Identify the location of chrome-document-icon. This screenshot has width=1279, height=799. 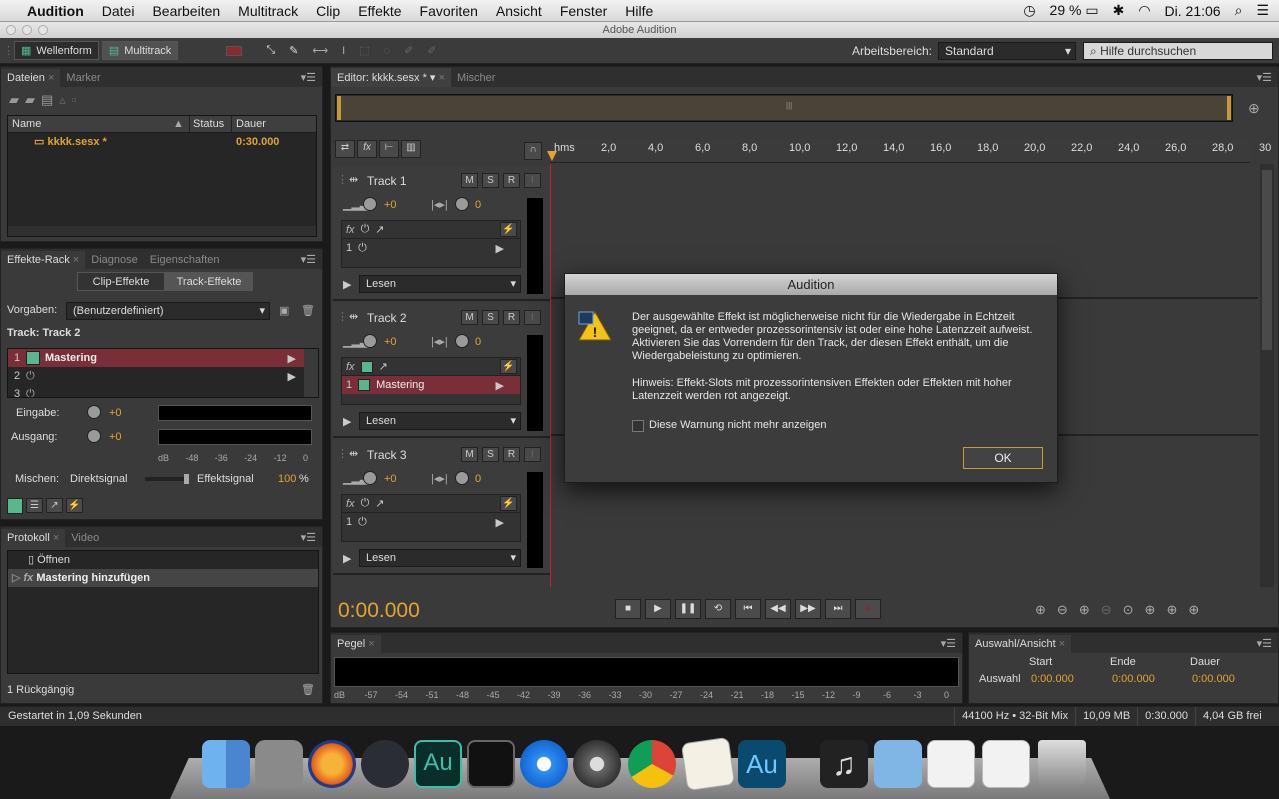
(1006, 764).